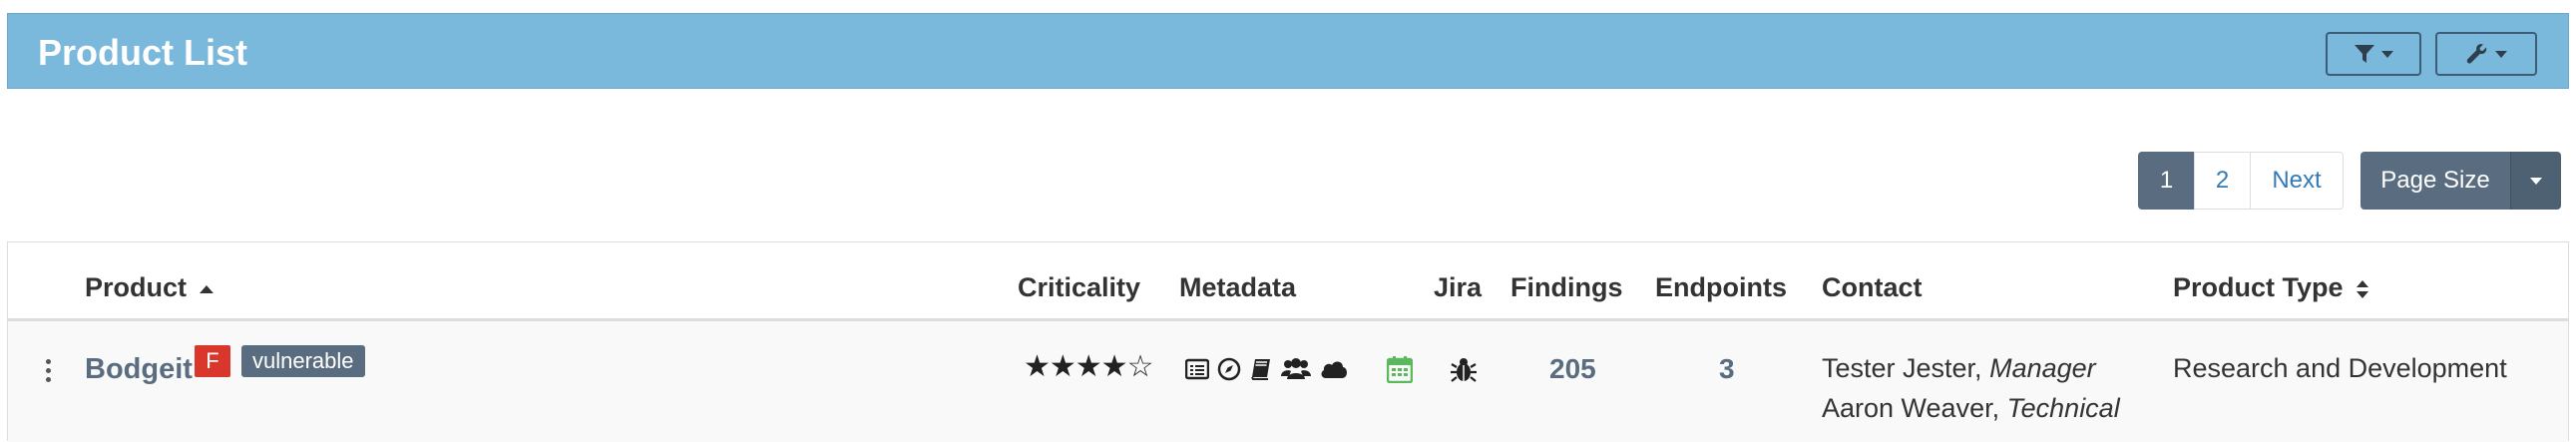  Describe the element at coordinates (1566, 287) in the screenshot. I see `column-header-findings: Findings` at that location.